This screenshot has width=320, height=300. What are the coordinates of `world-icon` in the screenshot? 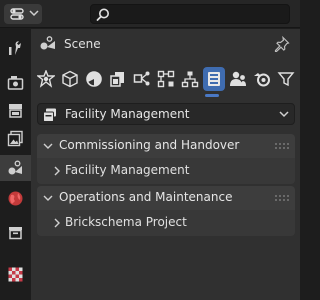 It's located at (15, 198).